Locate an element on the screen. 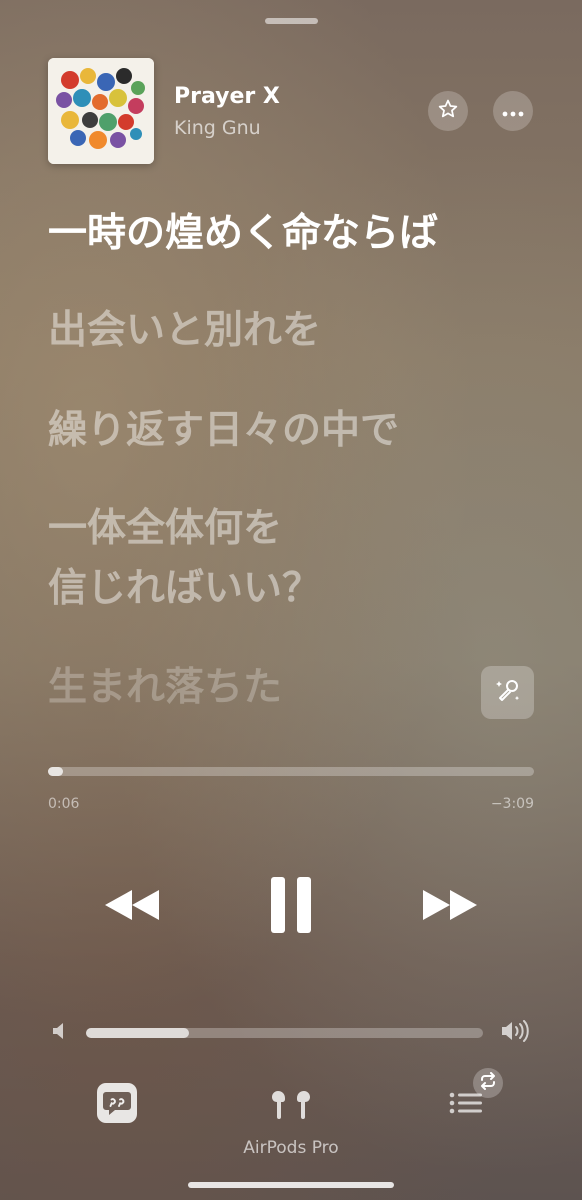  pause-icon is located at coordinates (291, 907).